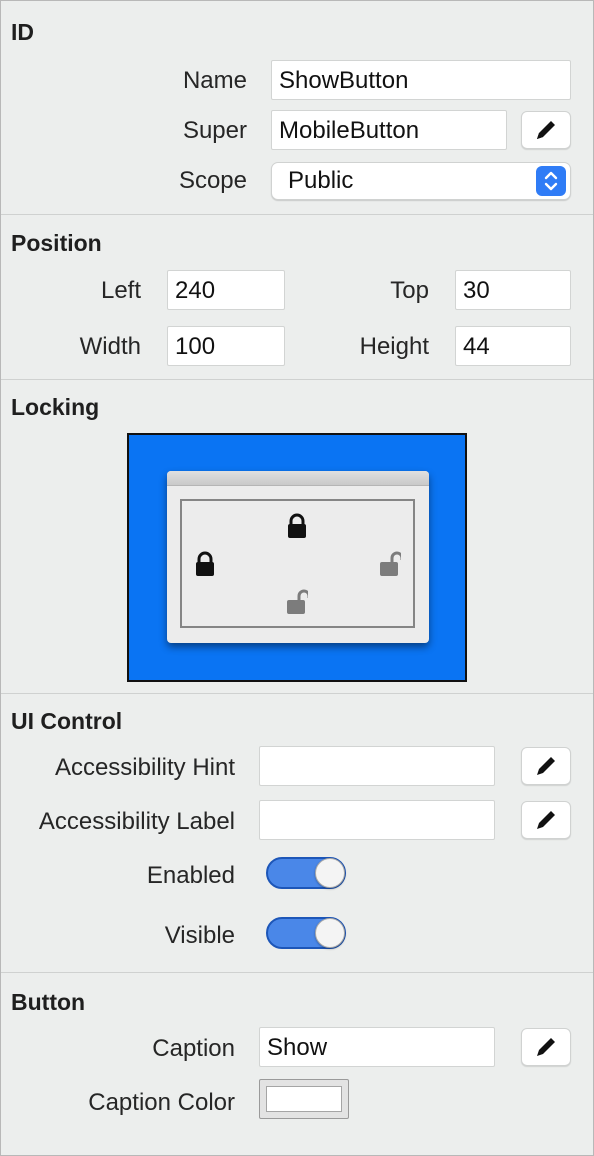  What do you see at coordinates (377, 1047) in the screenshot?
I see `caption-field: Show` at bounding box center [377, 1047].